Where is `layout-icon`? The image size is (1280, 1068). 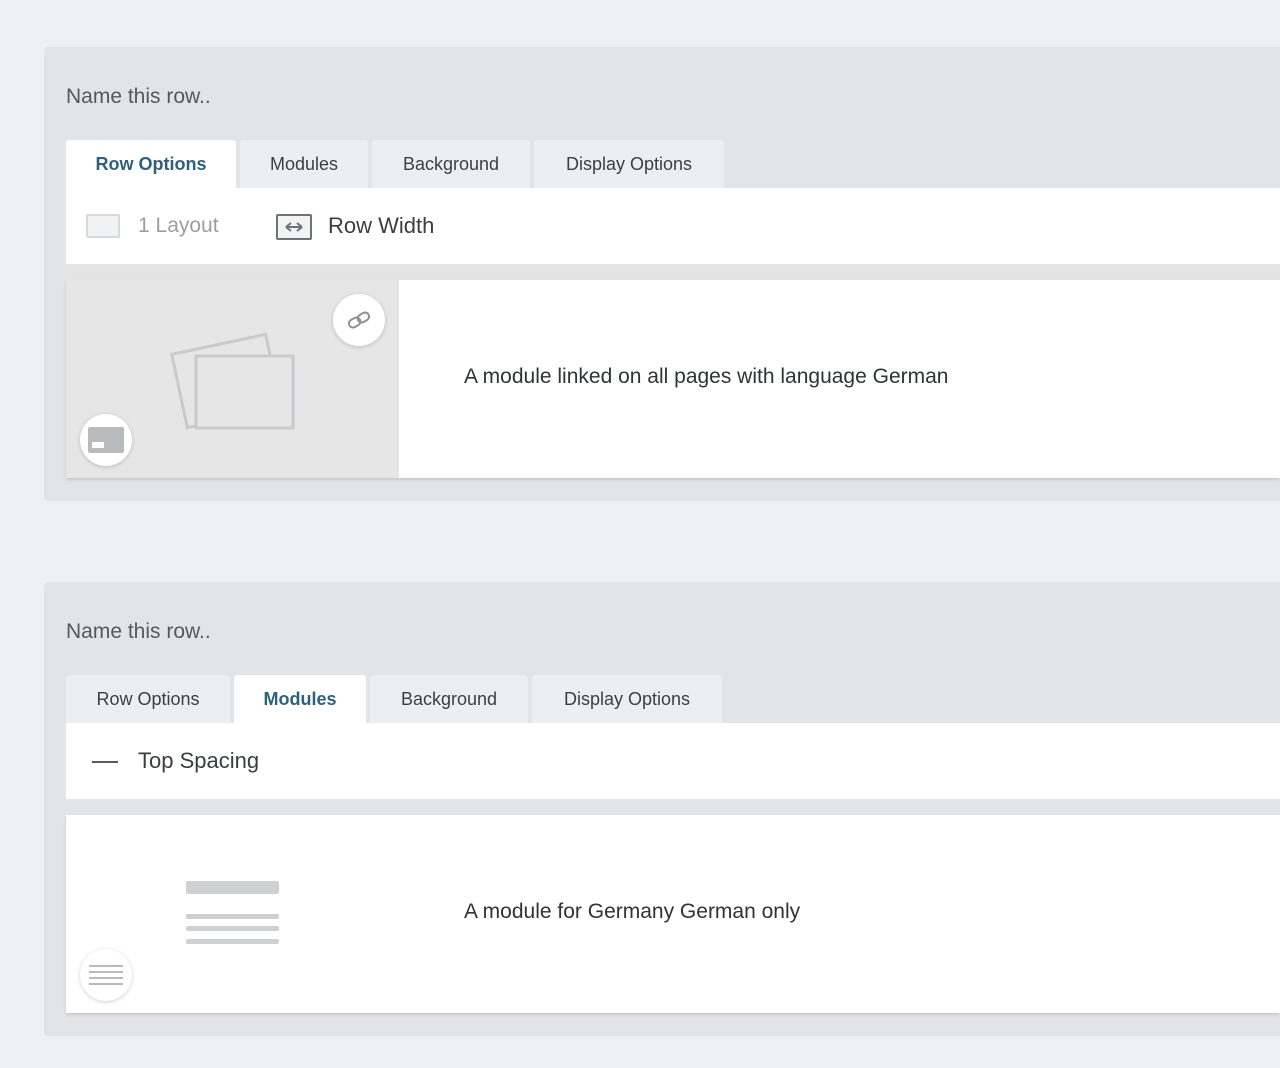
layout-icon is located at coordinates (103, 226).